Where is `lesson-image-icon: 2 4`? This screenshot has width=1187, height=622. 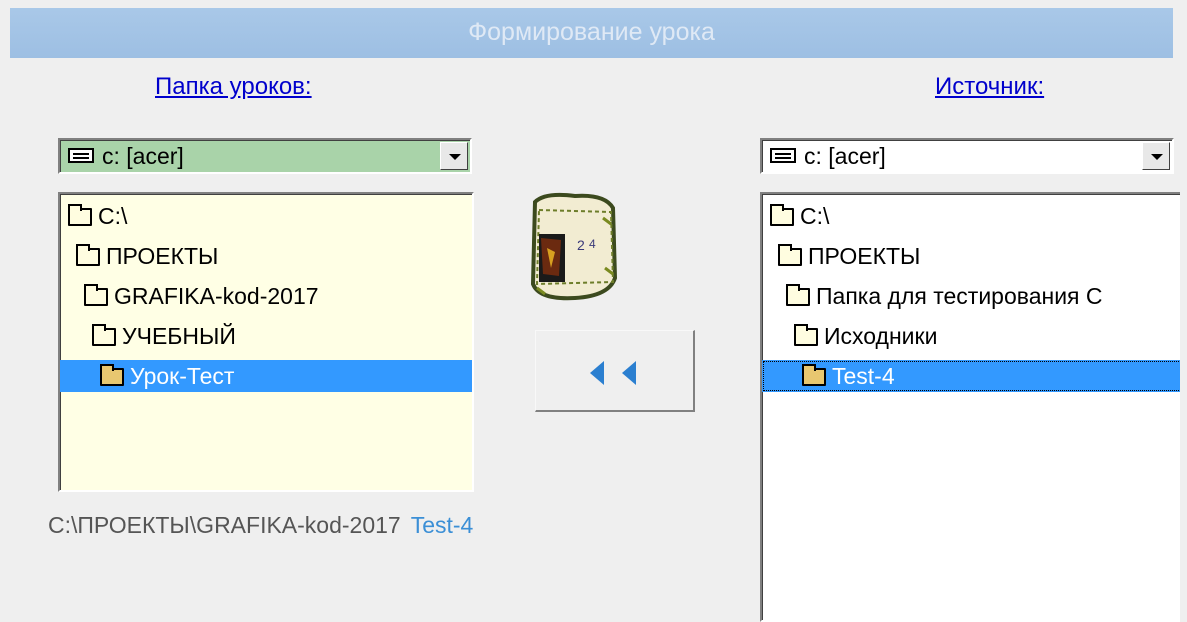
lesson-image-icon: 2 4 is located at coordinates (572, 247).